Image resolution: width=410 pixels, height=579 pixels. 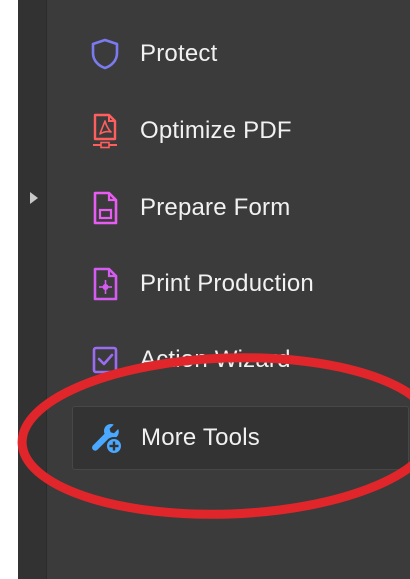 I want to click on collapse-rail, so click(x=32, y=289).